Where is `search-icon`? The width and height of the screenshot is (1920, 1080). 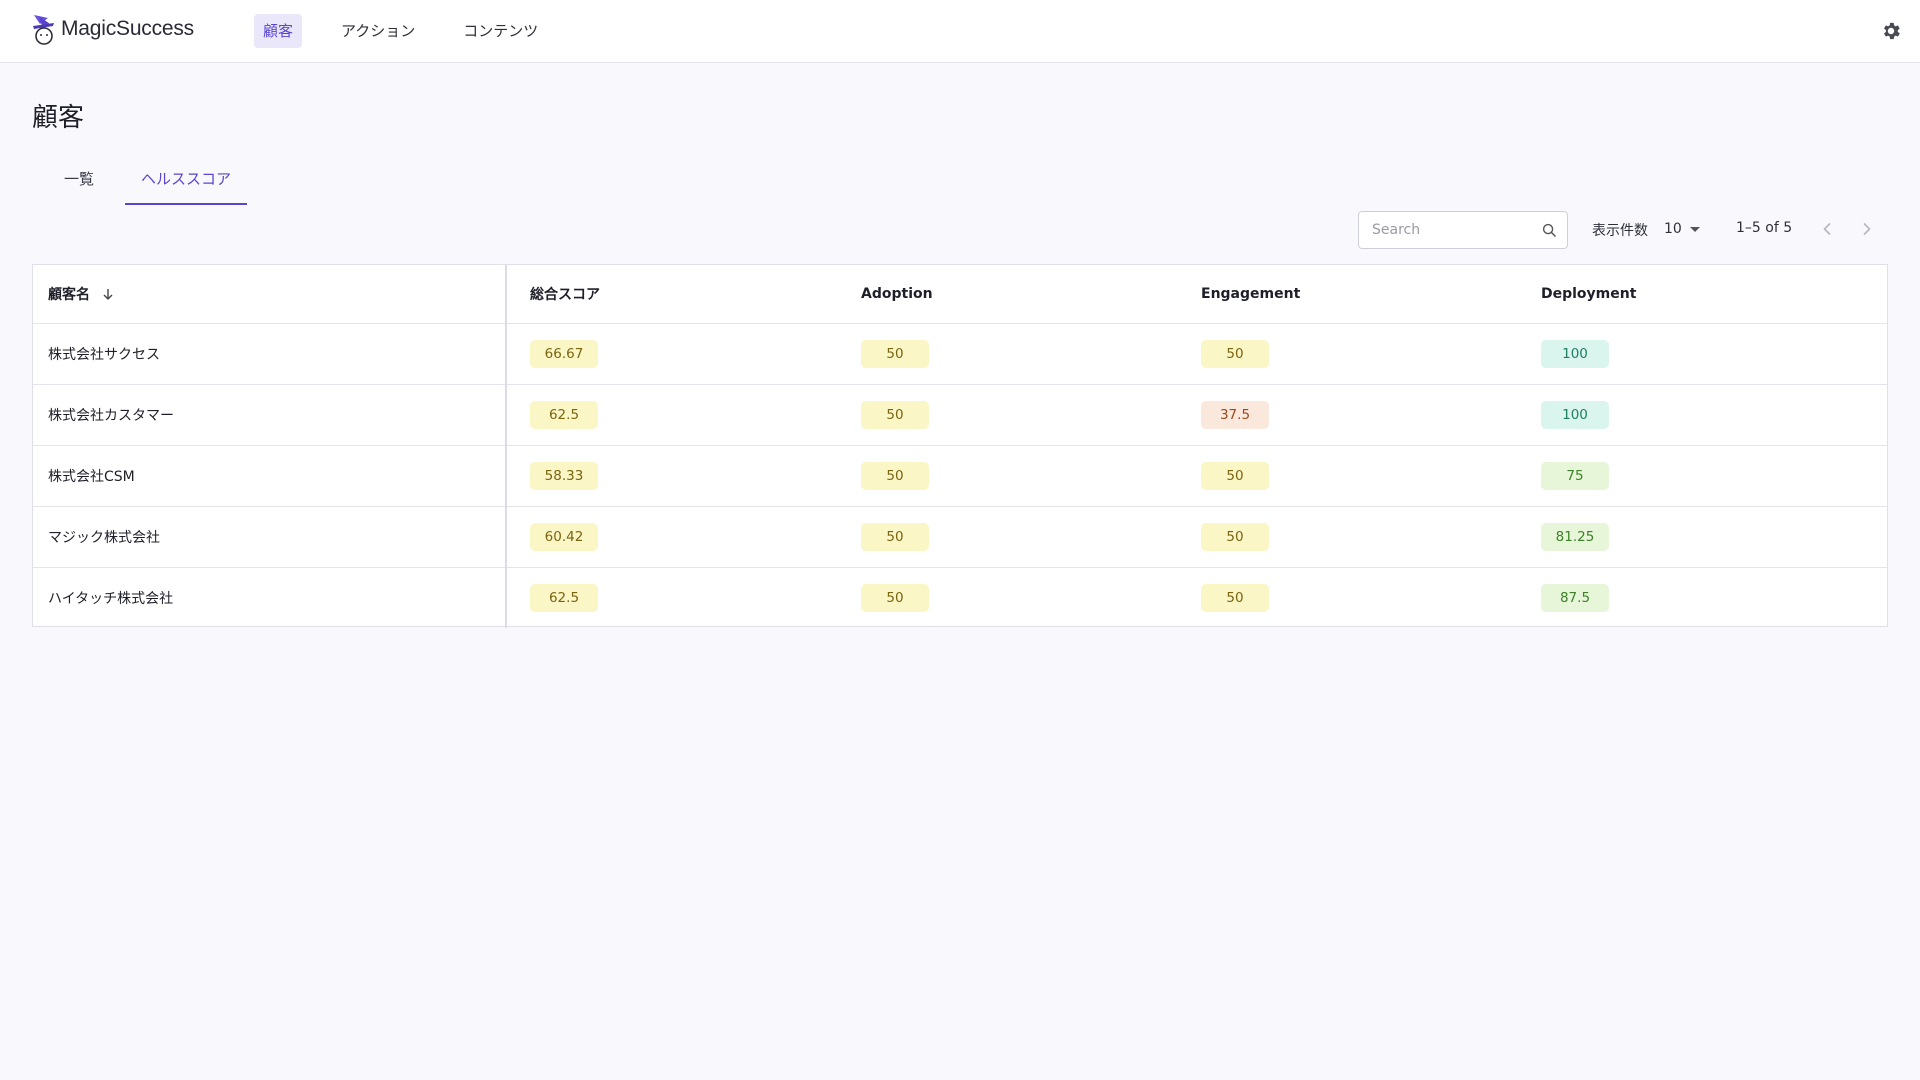
search-icon is located at coordinates (1549, 230).